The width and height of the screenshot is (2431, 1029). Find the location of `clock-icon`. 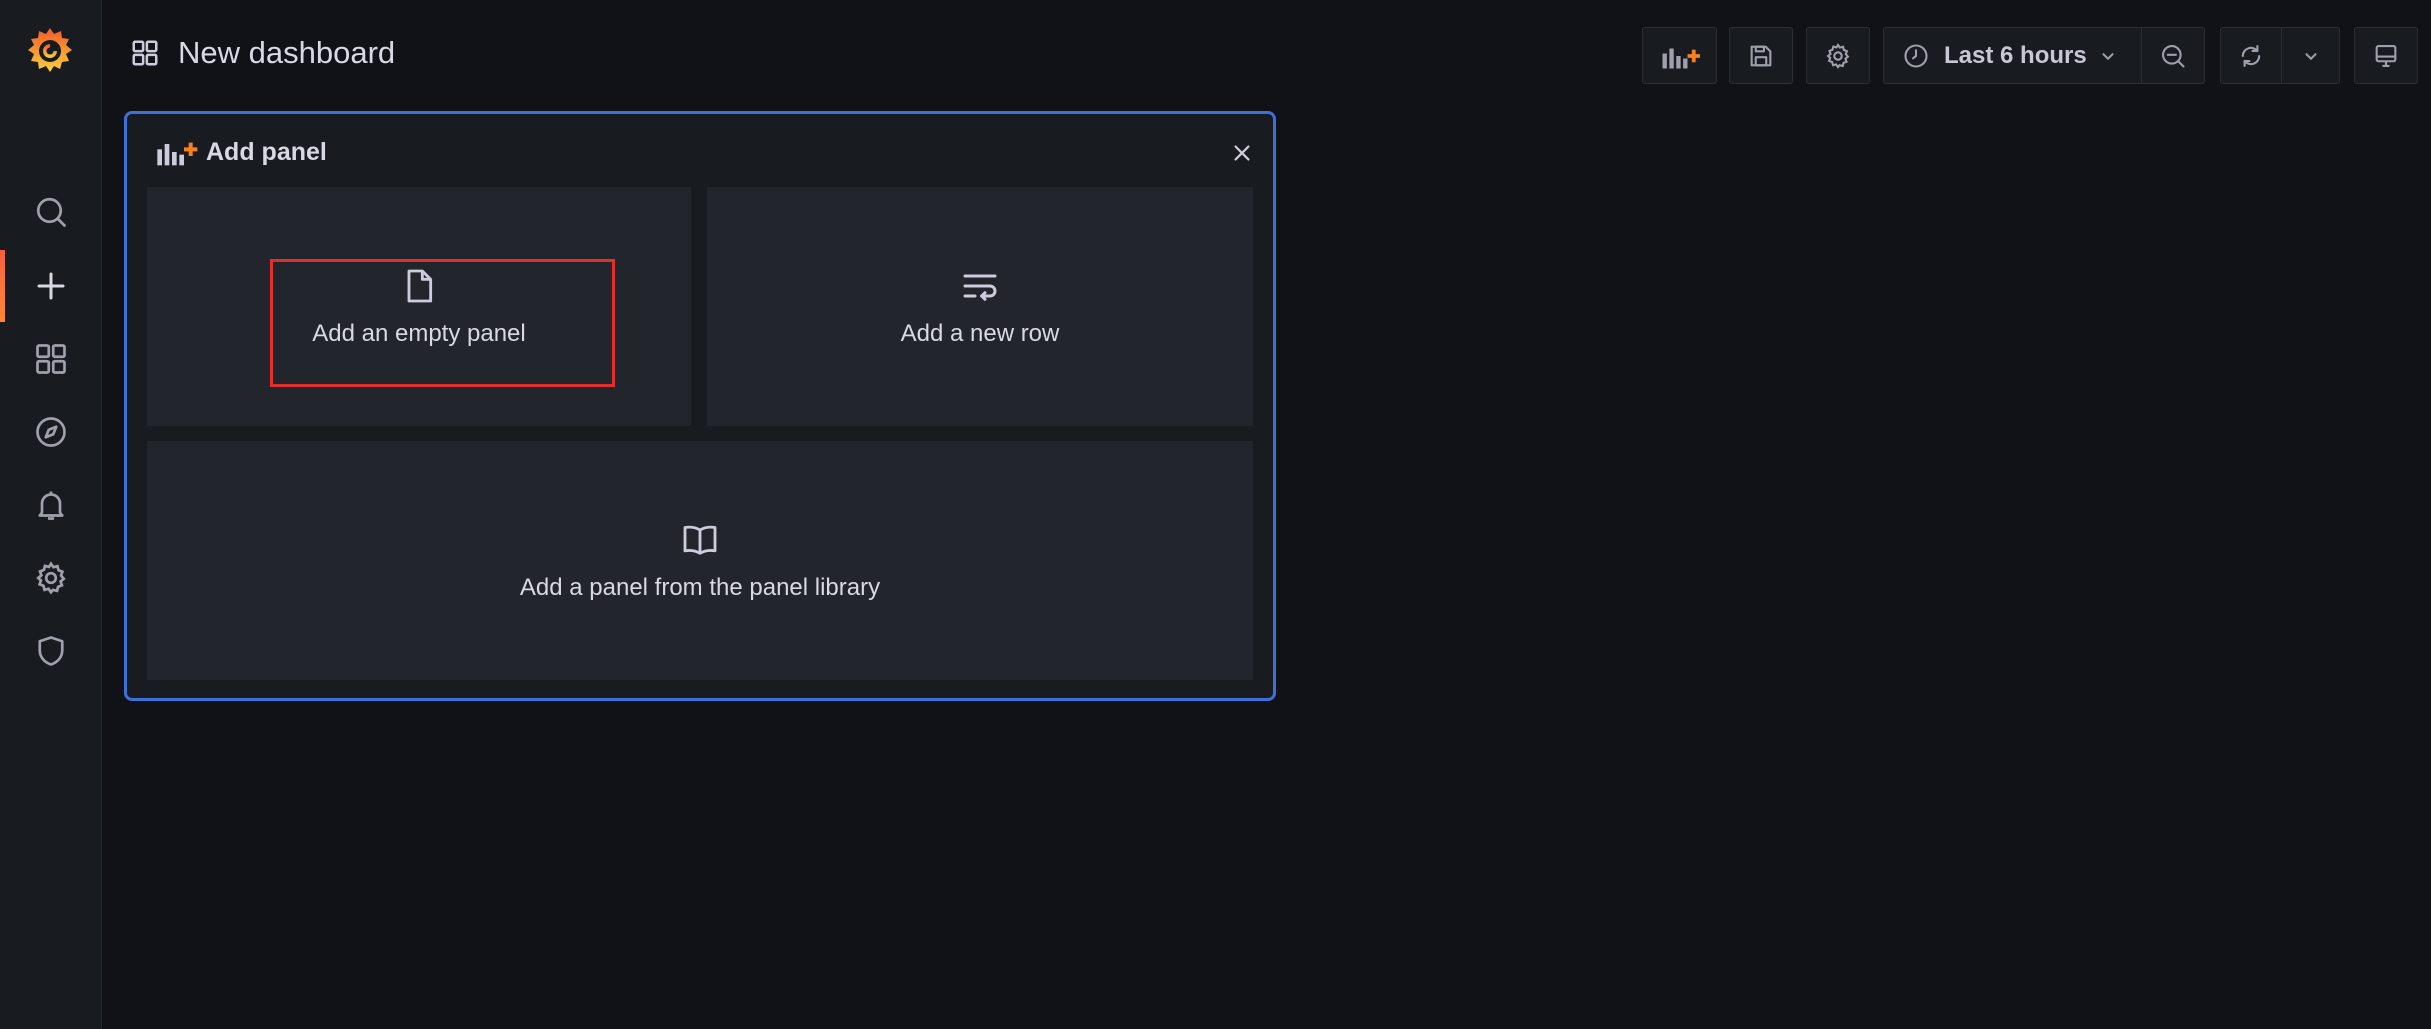

clock-icon is located at coordinates (1916, 55).